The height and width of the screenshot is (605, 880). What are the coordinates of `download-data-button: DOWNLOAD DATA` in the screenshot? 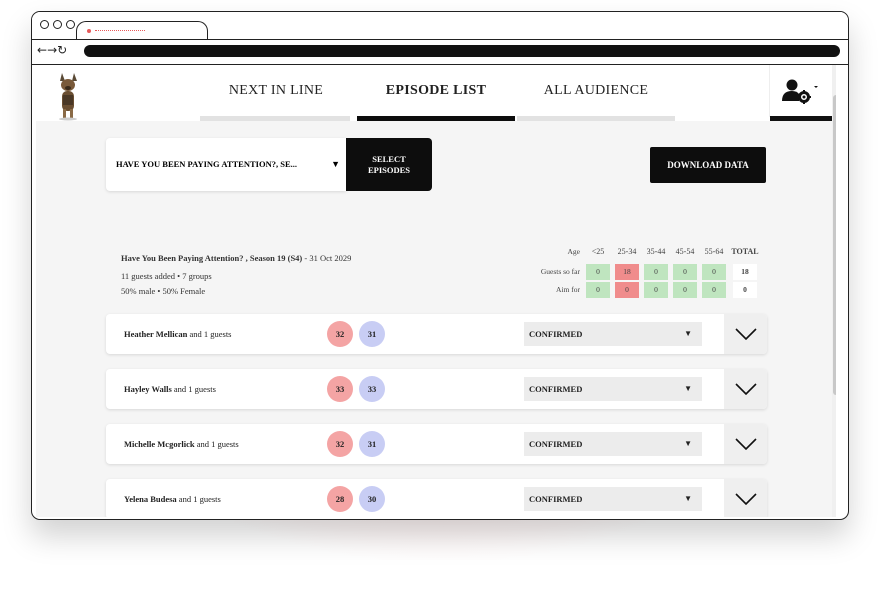 It's located at (708, 165).